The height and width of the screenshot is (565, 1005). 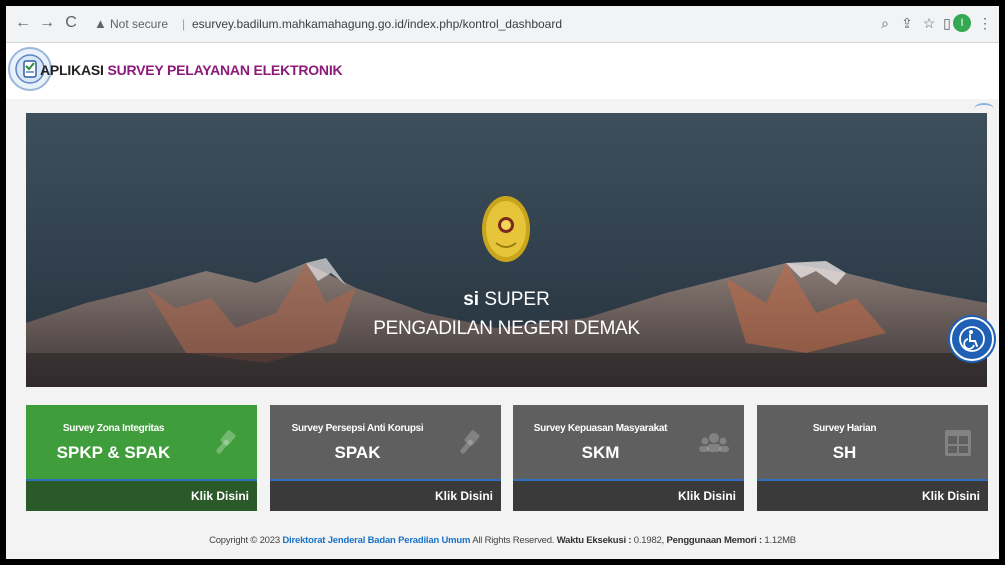 What do you see at coordinates (844, 428) in the screenshot?
I see `card-label: Survey Harian` at bounding box center [844, 428].